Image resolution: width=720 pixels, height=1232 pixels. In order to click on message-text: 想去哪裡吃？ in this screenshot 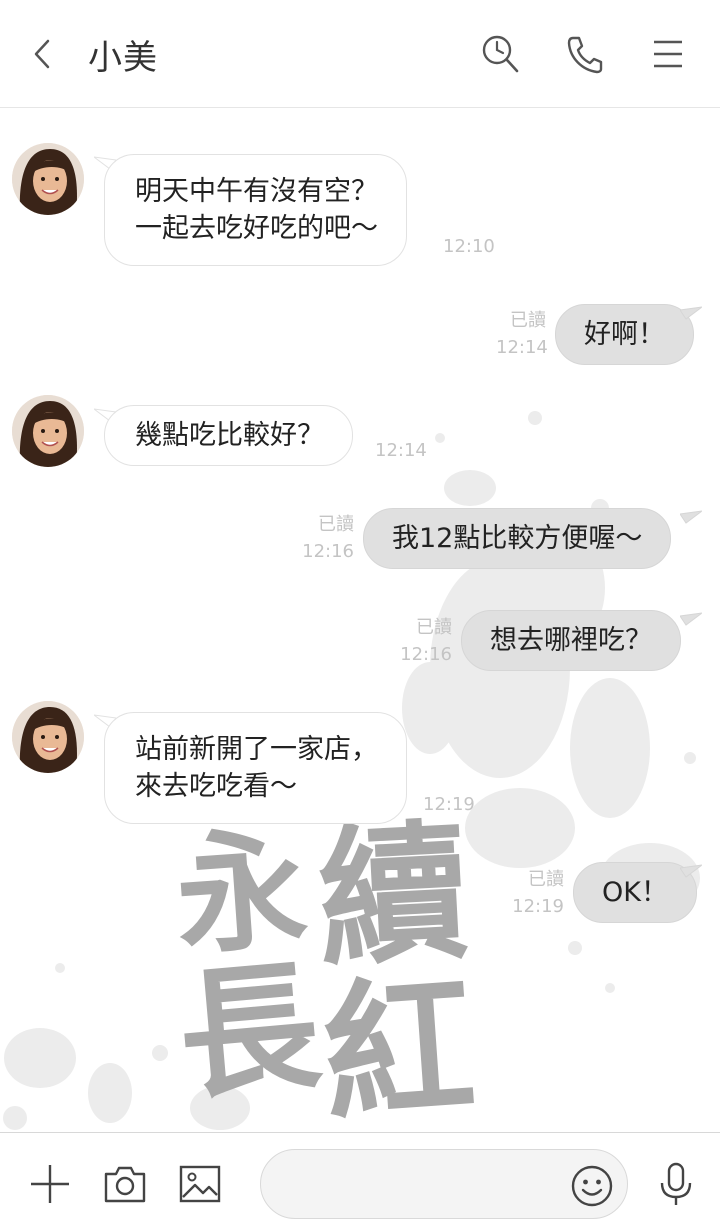, I will do `click(571, 640)`.